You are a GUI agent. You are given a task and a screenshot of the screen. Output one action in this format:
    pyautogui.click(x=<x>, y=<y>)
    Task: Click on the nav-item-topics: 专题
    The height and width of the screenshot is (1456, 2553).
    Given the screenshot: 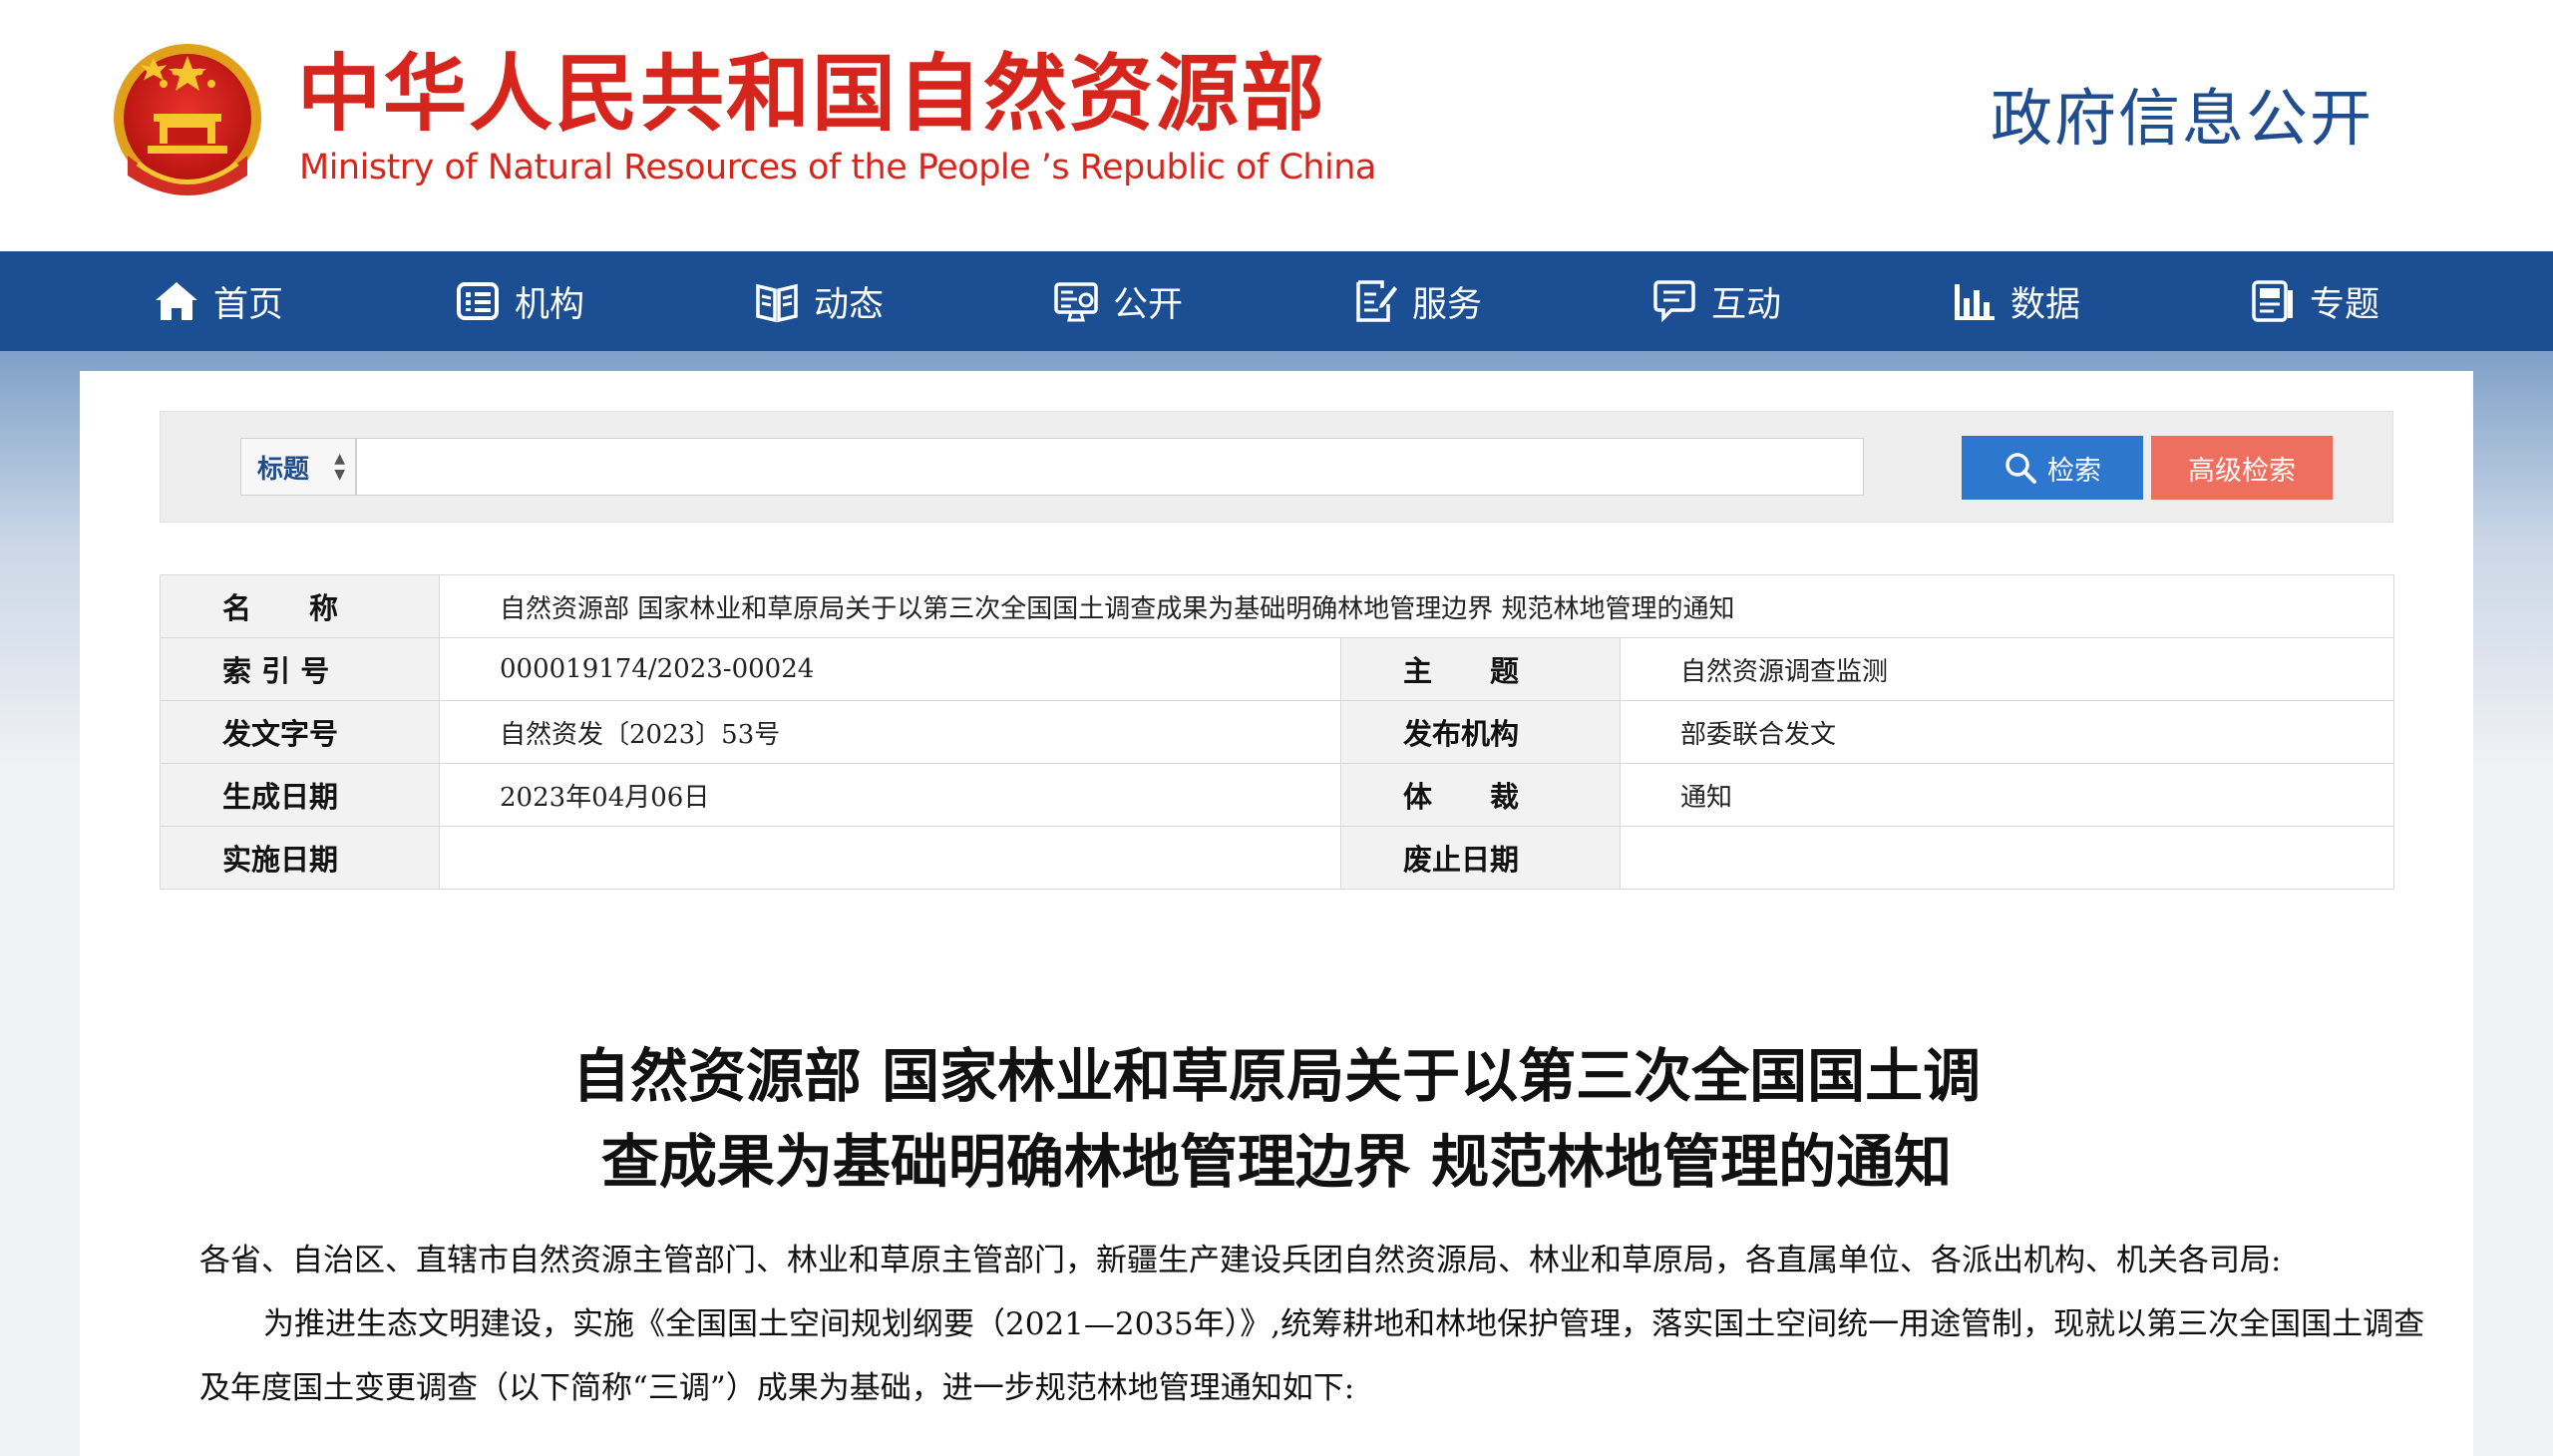 What is the action you would take?
    pyautogui.click(x=2314, y=301)
    